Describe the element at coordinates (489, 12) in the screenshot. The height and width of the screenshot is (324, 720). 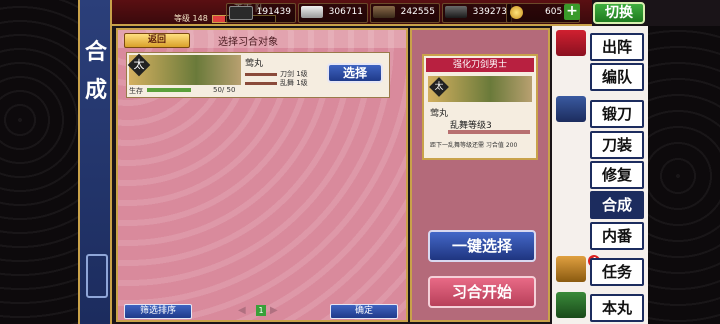
I see `resource-whetstone-value: 339273` at that location.